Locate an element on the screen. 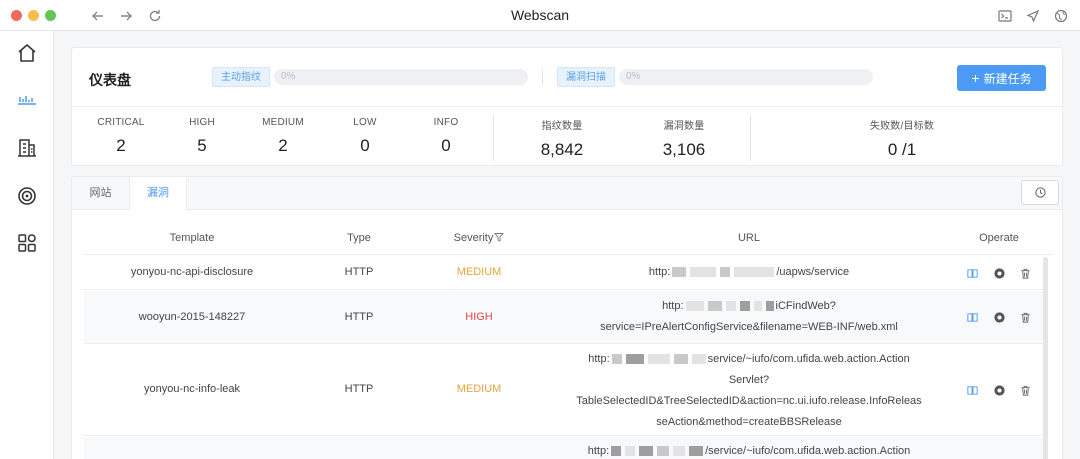  window-title: Webscan is located at coordinates (540, 15).